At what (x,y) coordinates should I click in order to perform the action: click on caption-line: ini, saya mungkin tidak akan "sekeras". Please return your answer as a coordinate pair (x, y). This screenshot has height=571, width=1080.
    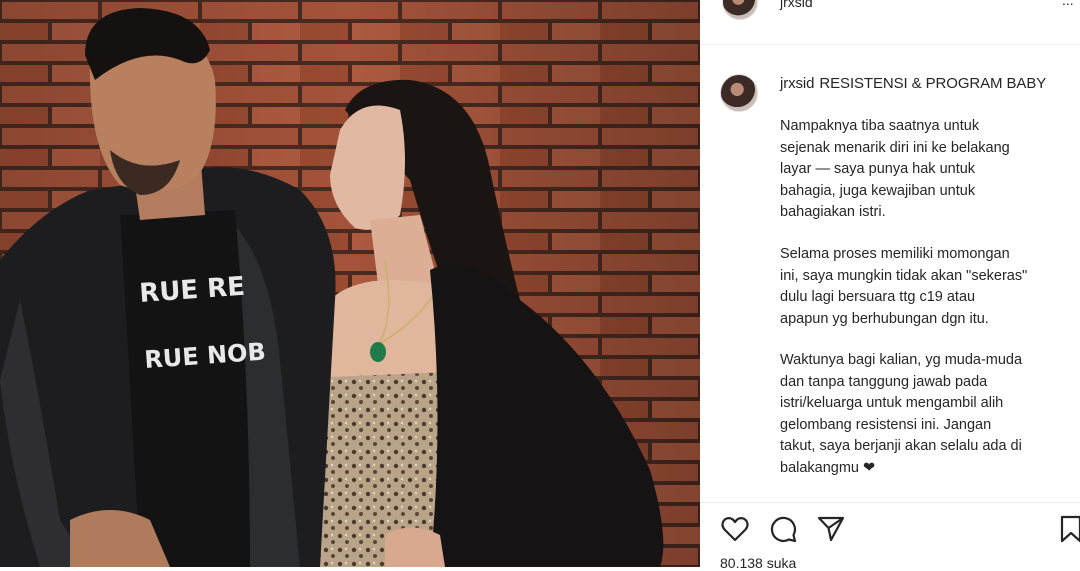
    Looking at the image, I should click on (904, 275).